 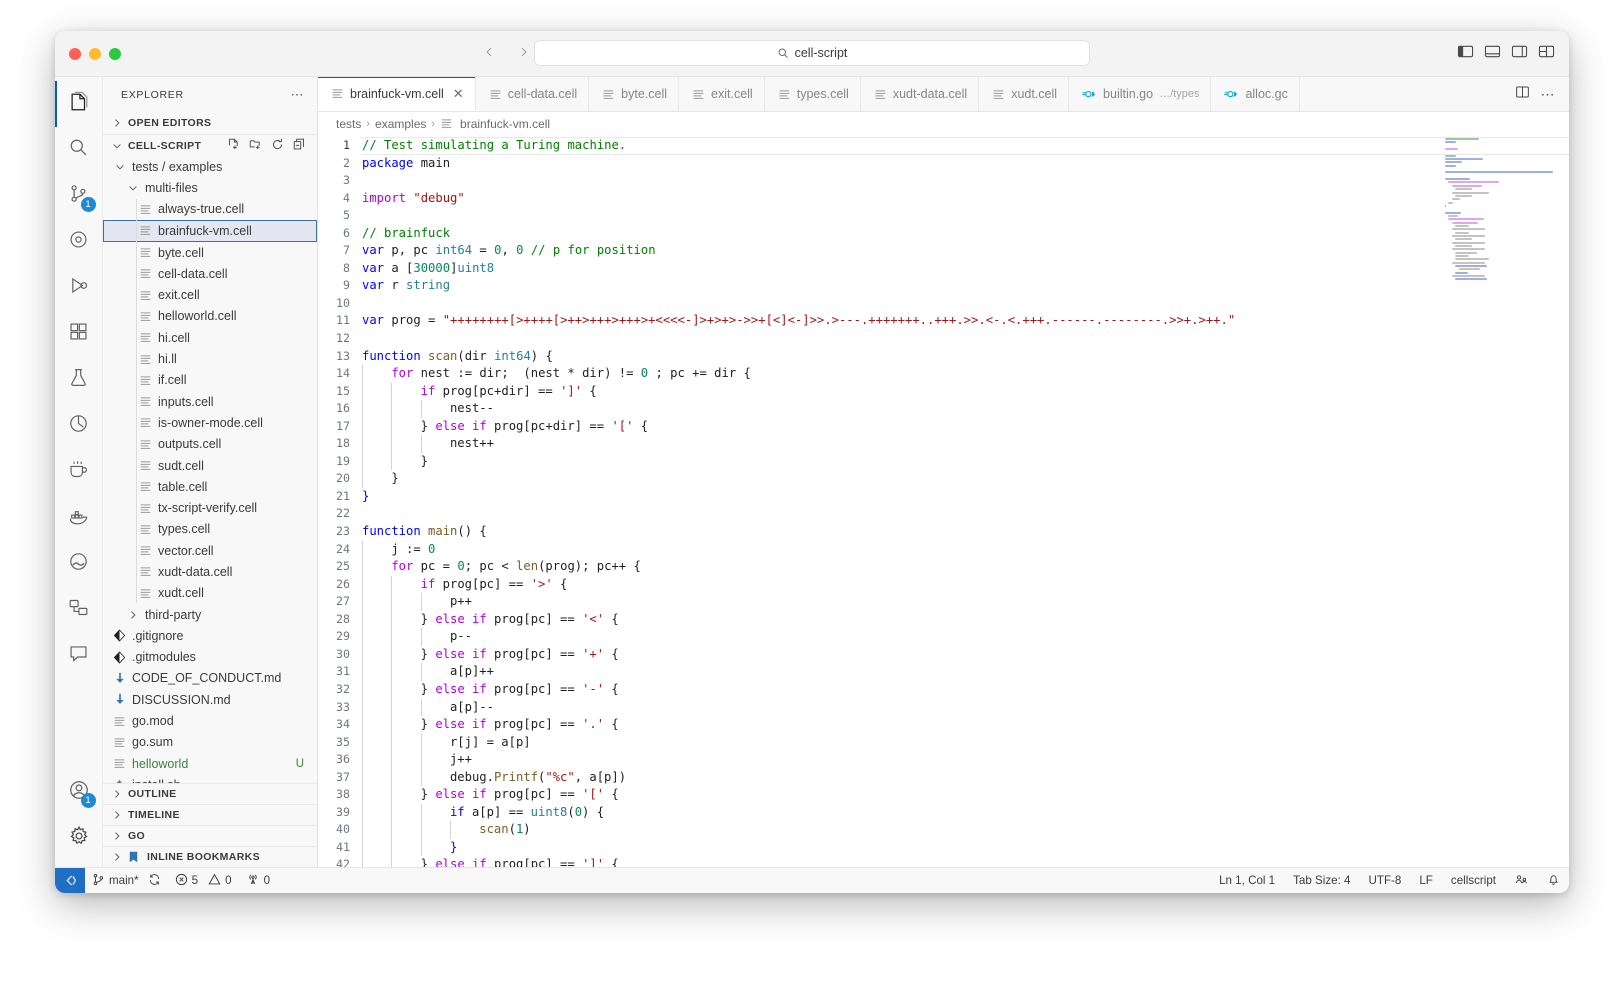 I want to click on remote-indicator-icon, so click(x=70, y=880).